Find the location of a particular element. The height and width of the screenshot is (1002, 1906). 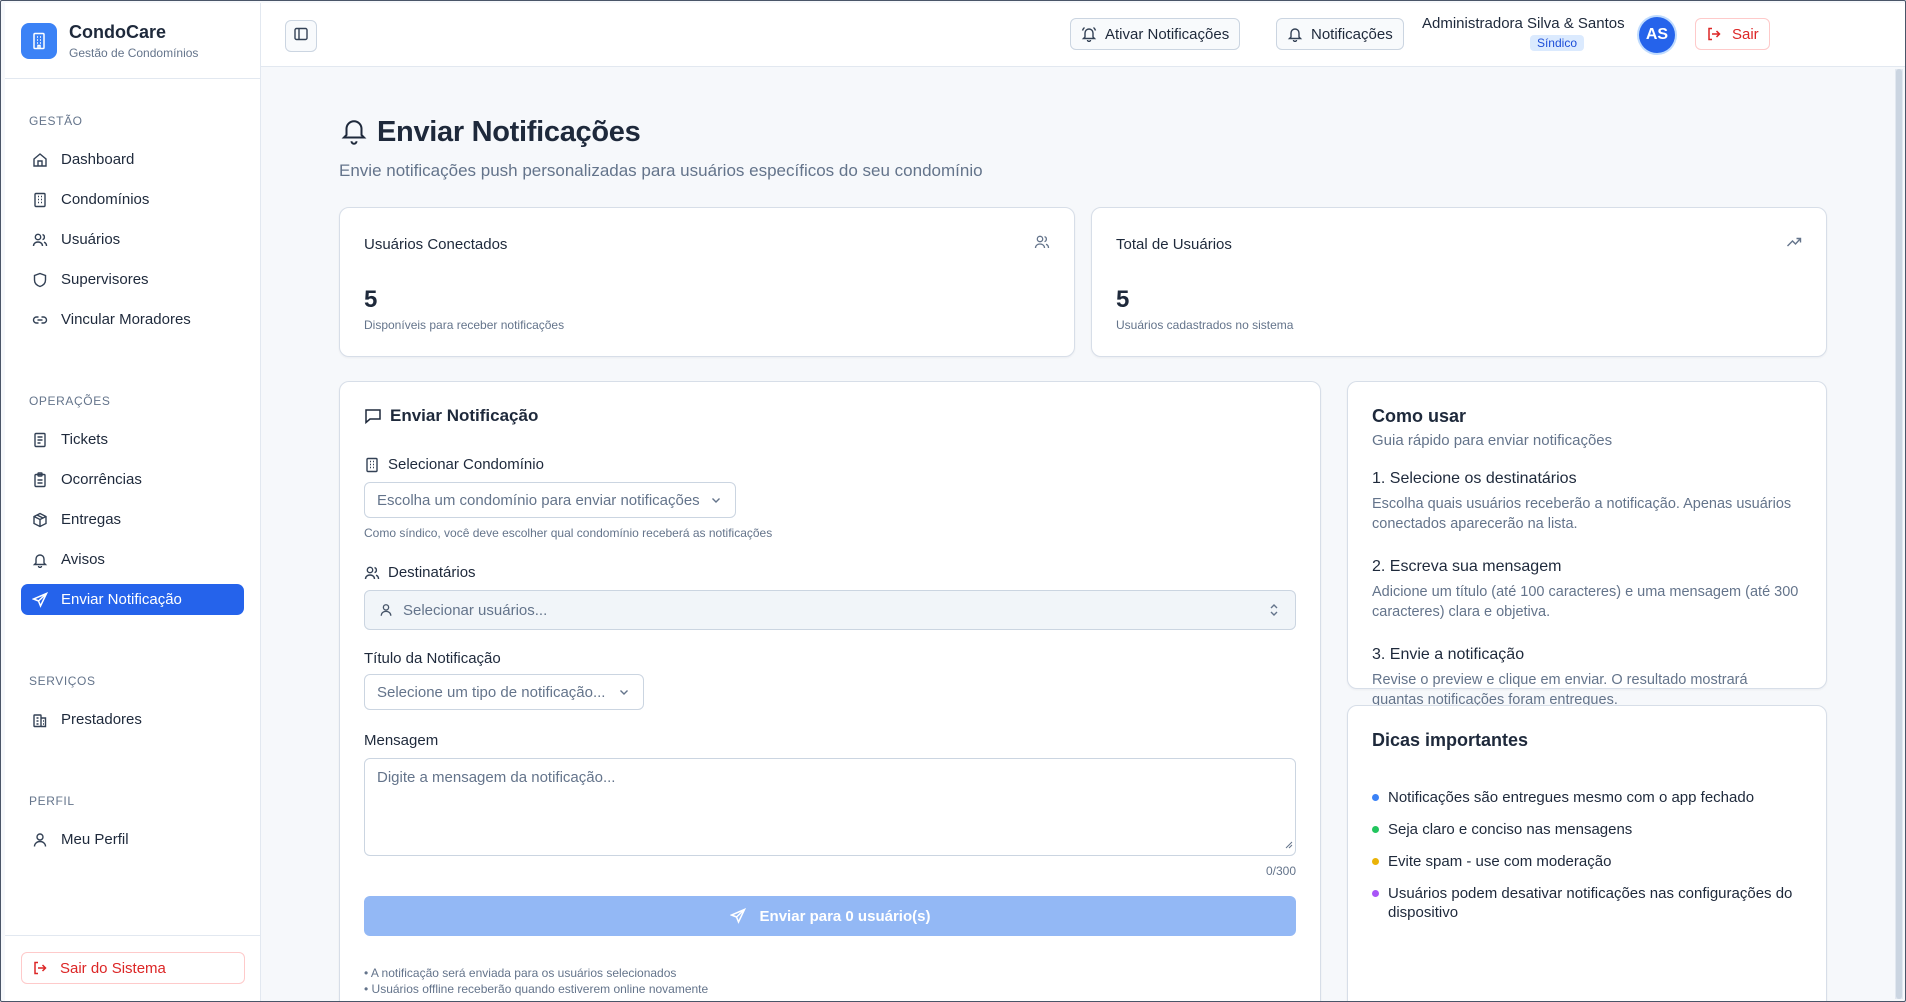

notifications-label: Notificações is located at coordinates (1352, 34).